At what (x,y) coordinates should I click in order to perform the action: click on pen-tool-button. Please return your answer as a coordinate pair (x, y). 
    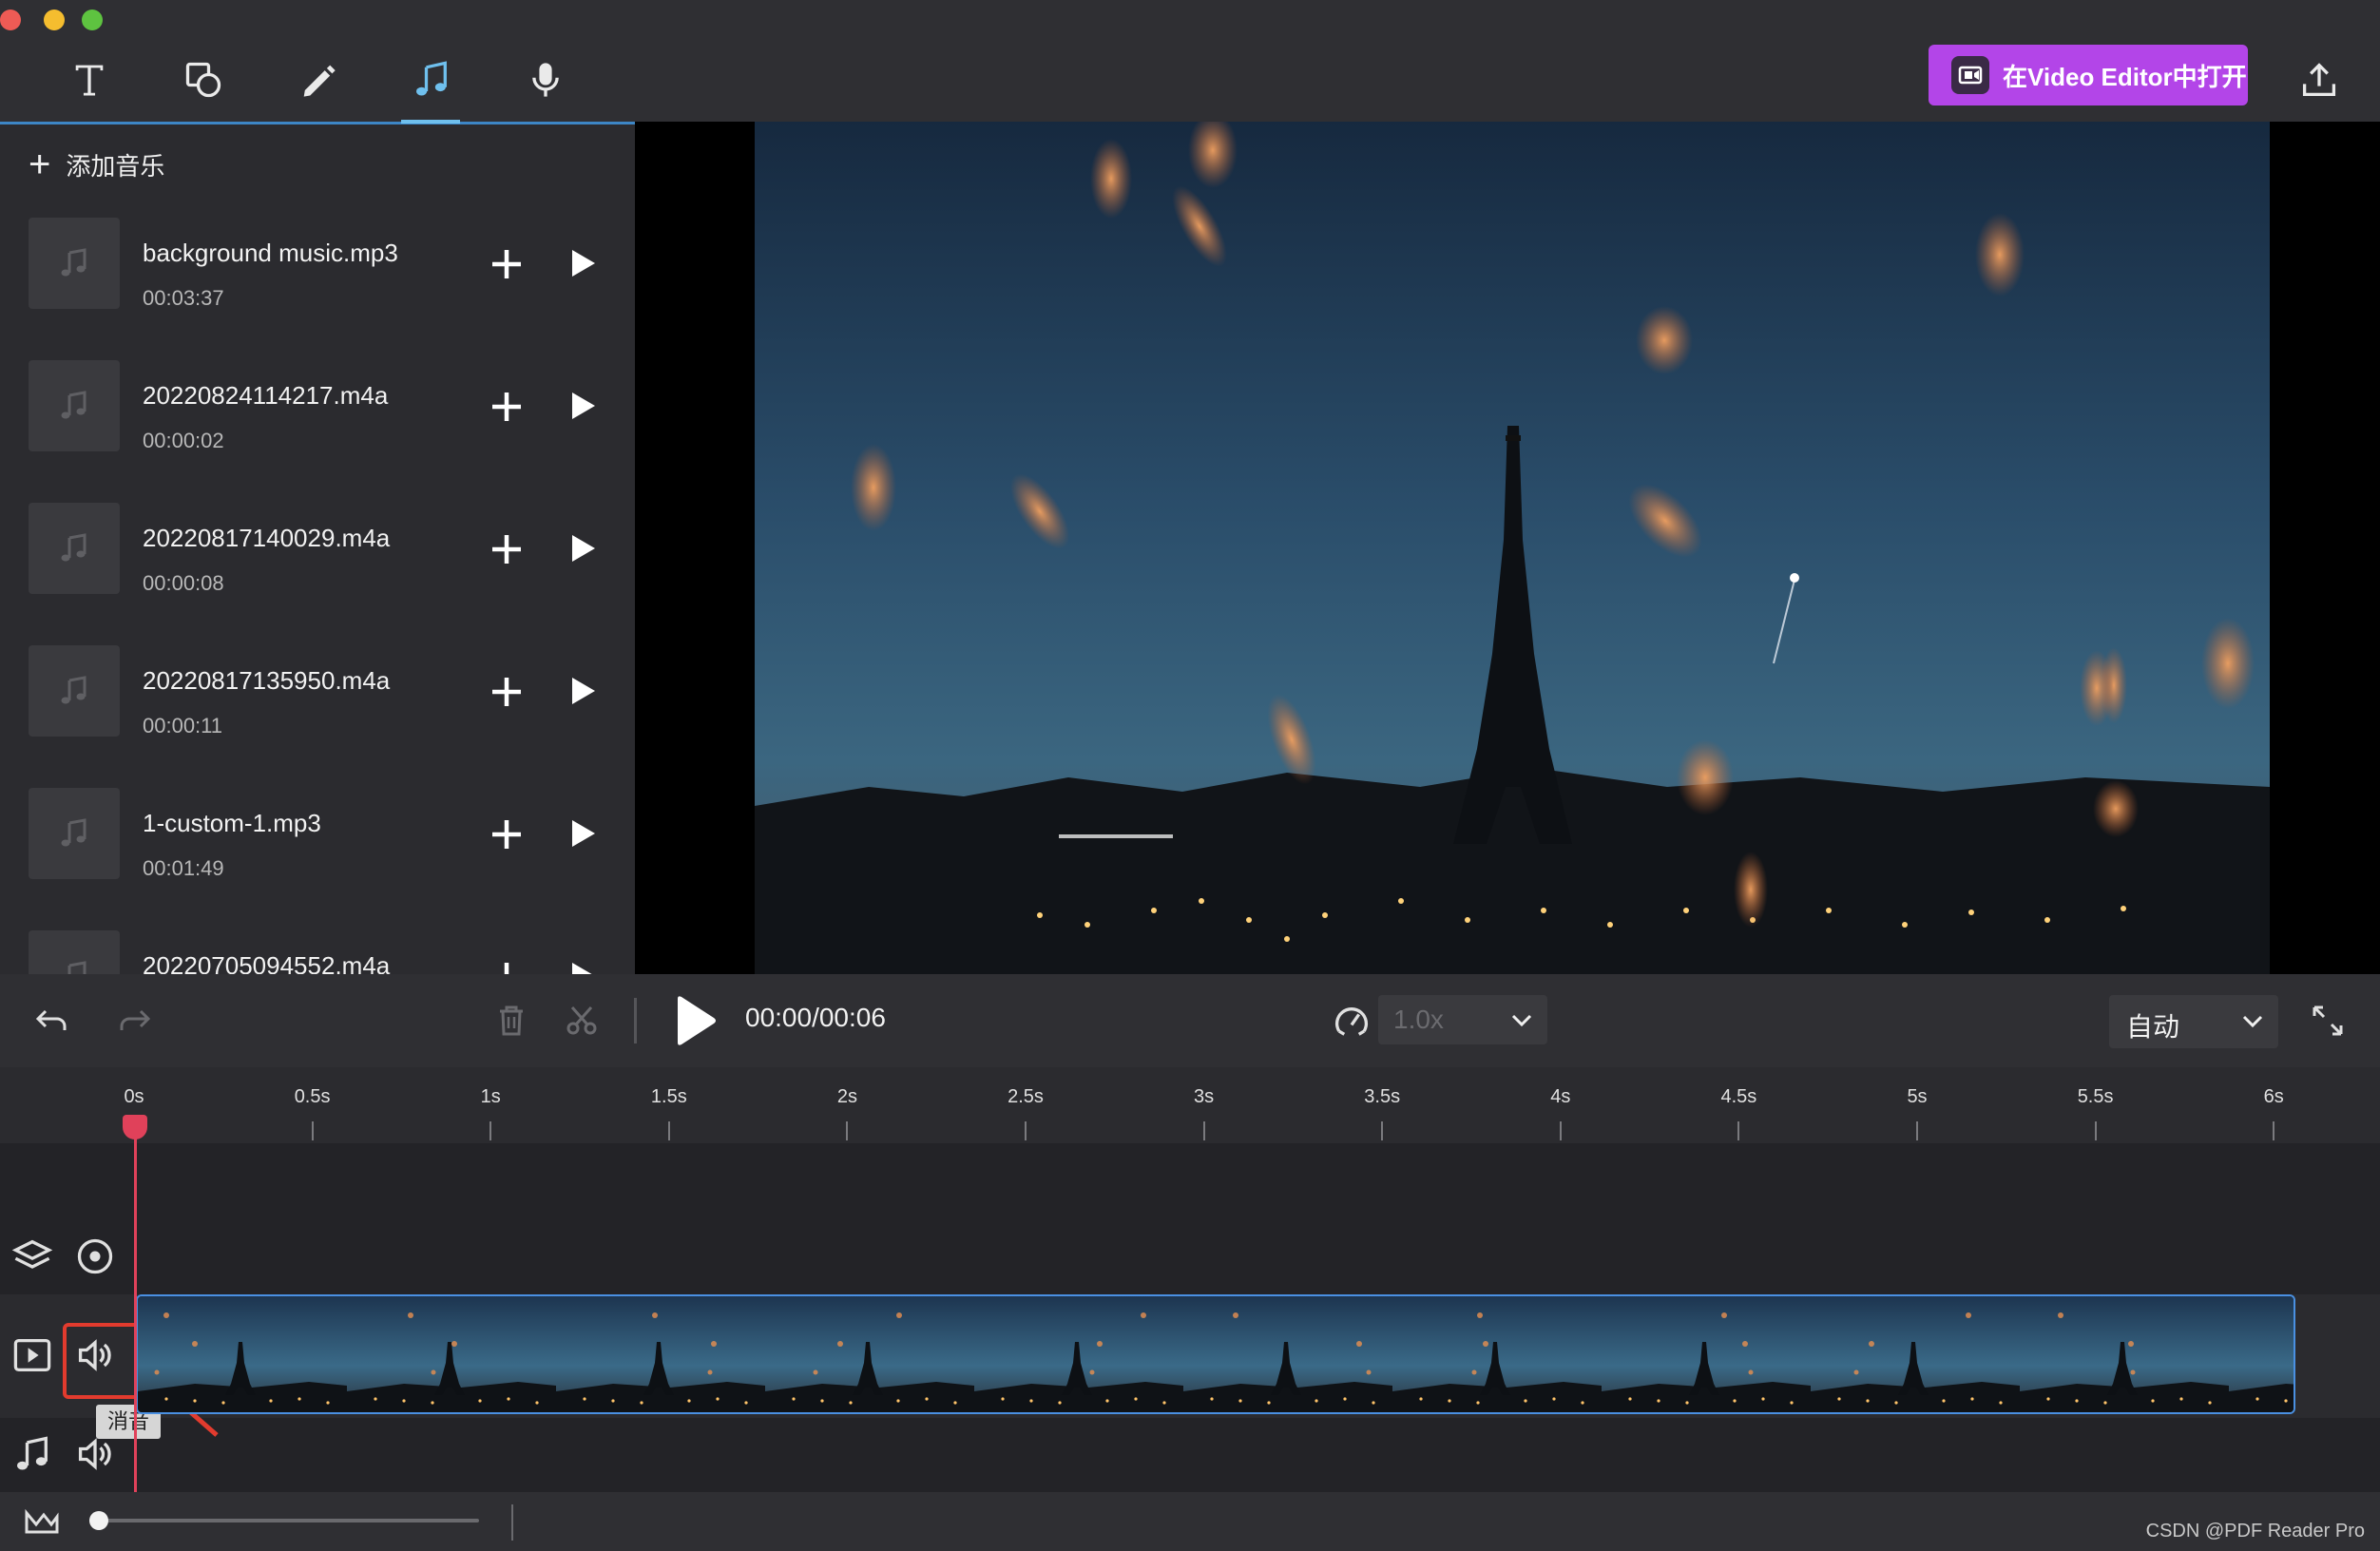
    Looking at the image, I should click on (317, 79).